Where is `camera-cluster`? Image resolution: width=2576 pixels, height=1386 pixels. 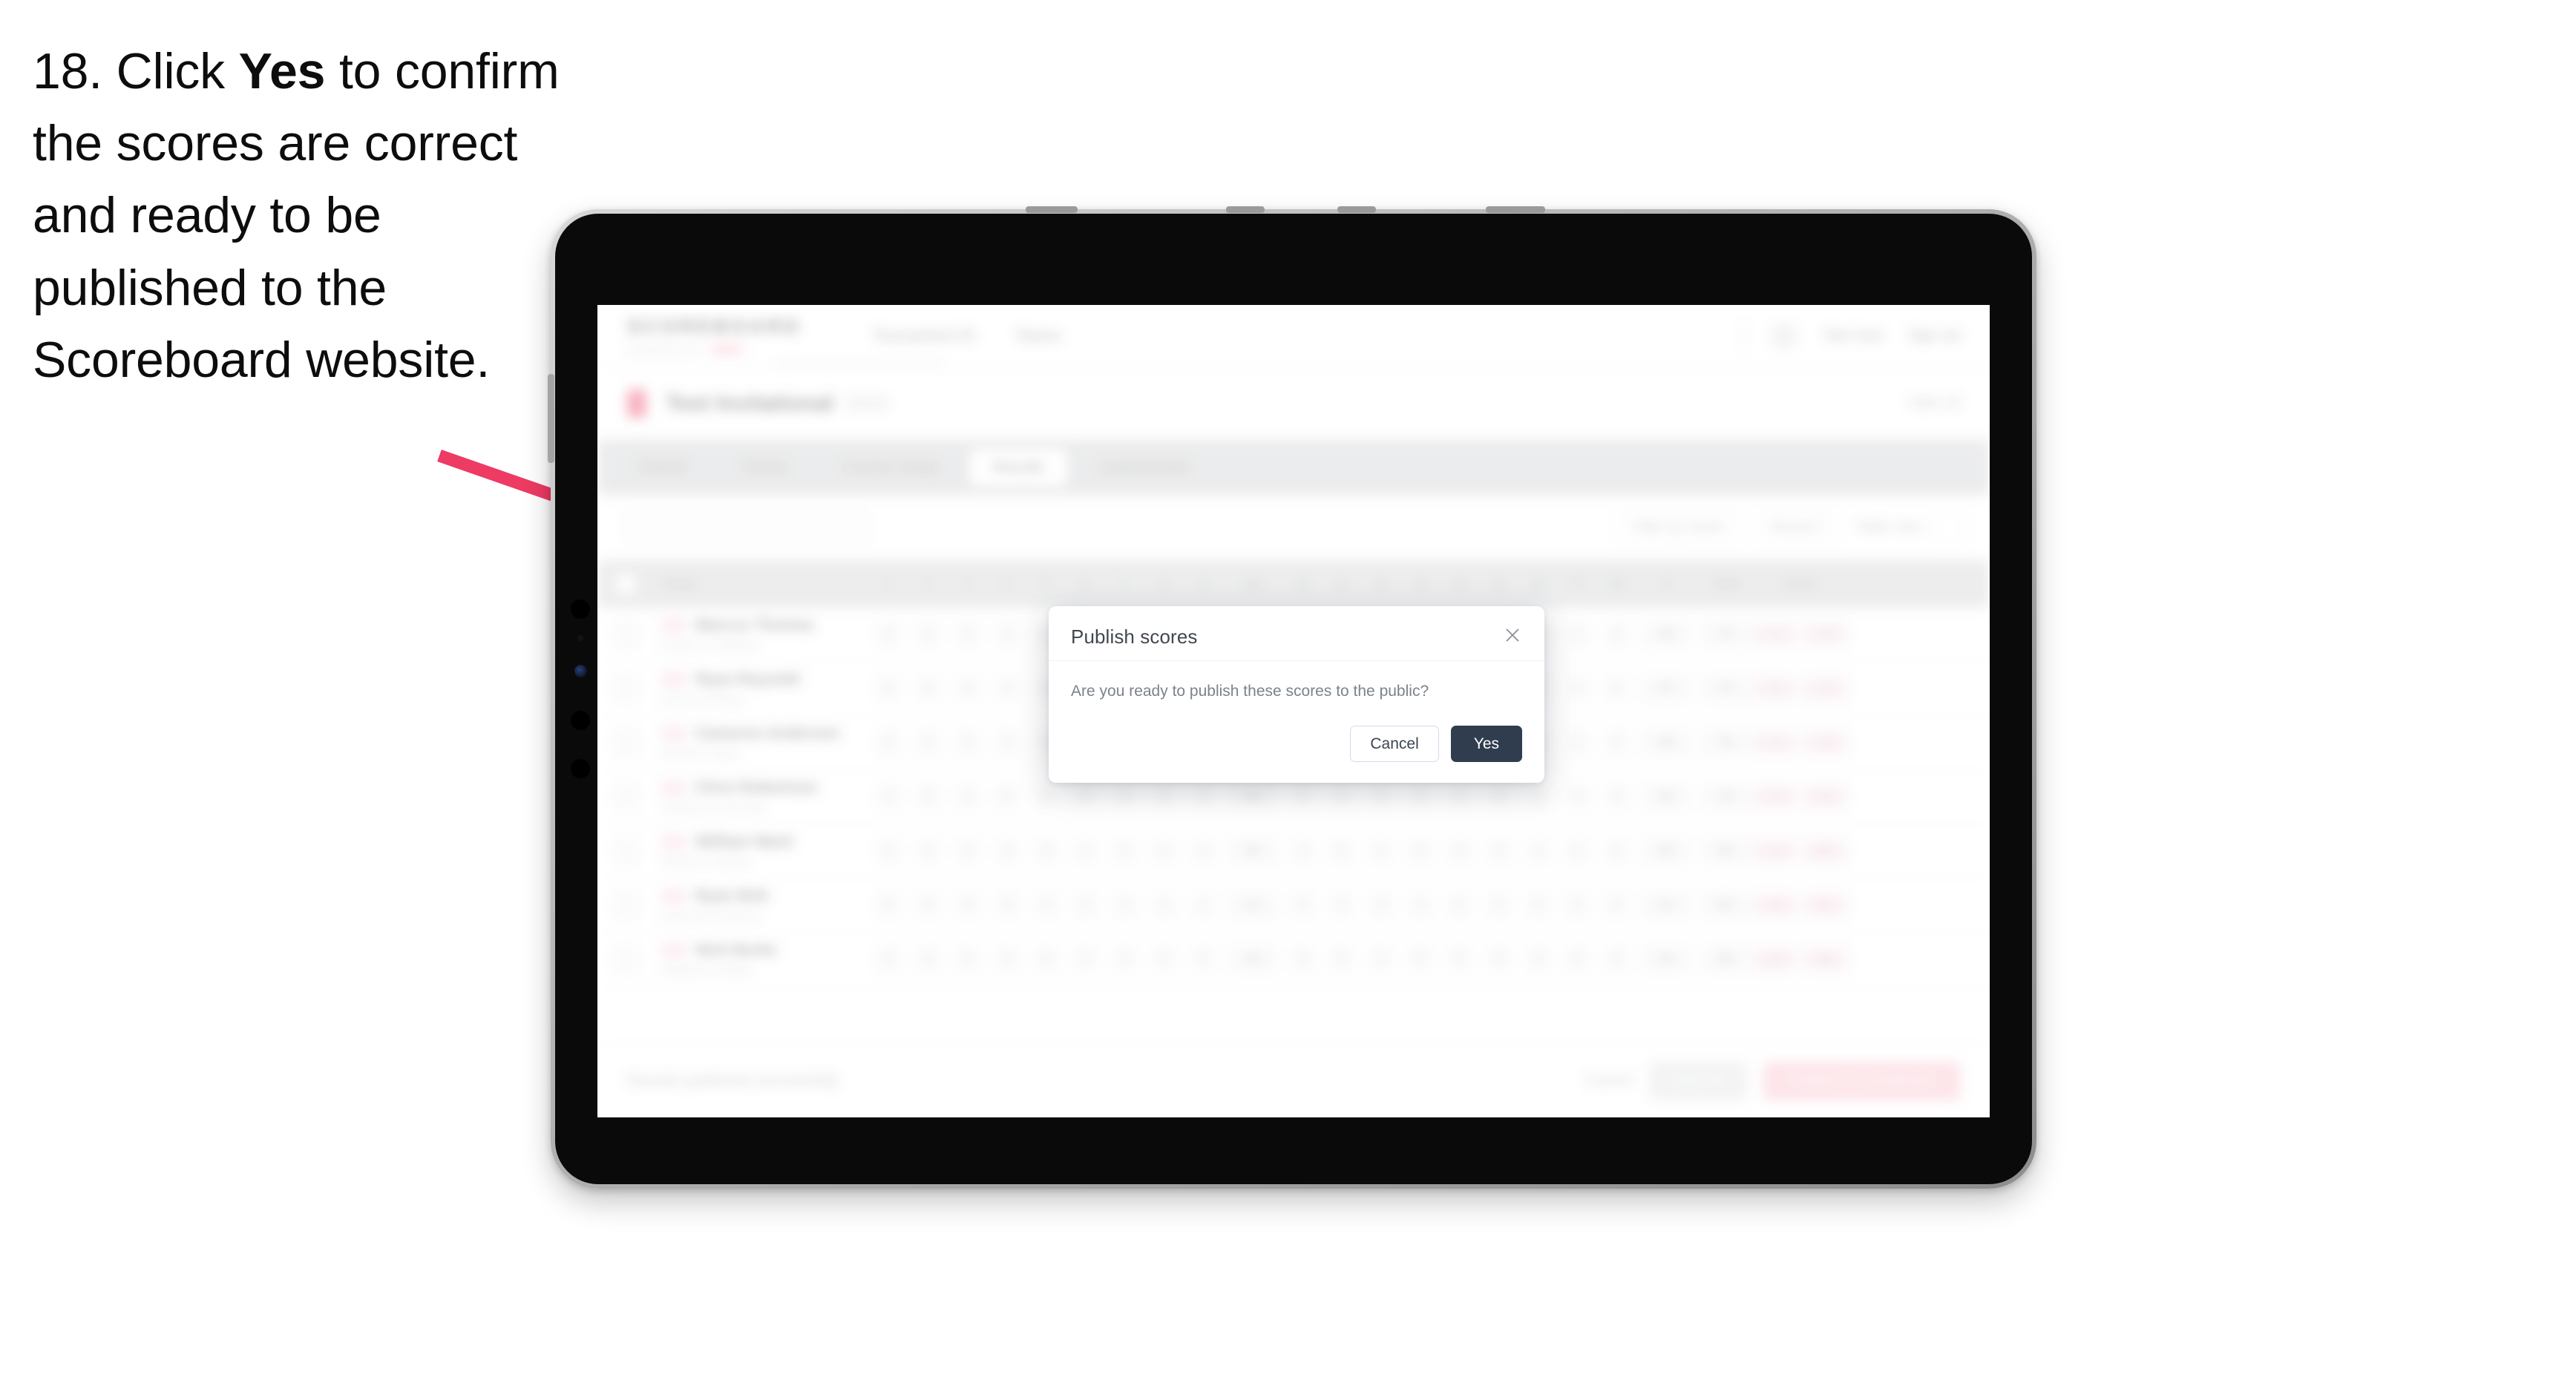
camera-cluster is located at coordinates (580, 700).